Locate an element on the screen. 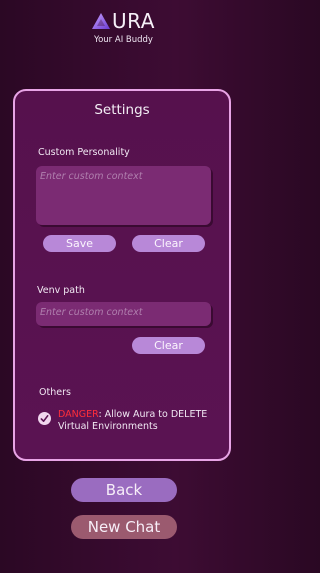 The width and height of the screenshot is (320, 573). new-chat-button: New Chat is located at coordinates (124, 527).